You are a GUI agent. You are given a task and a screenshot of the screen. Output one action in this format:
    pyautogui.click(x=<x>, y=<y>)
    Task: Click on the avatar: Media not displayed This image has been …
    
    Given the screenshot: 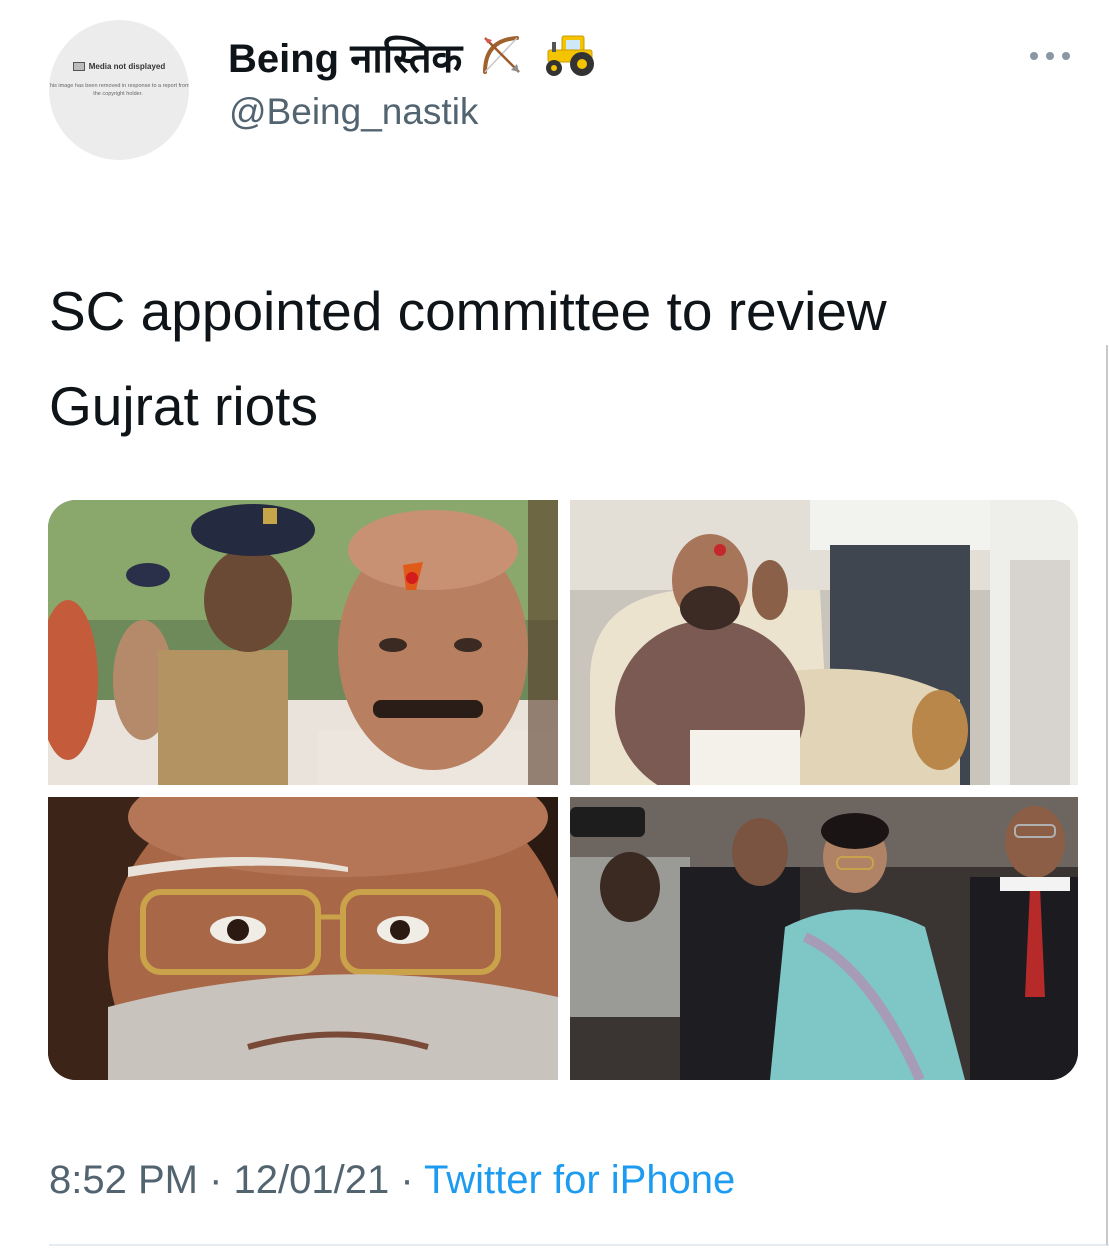 What is the action you would take?
    pyautogui.click(x=119, y=90)
    